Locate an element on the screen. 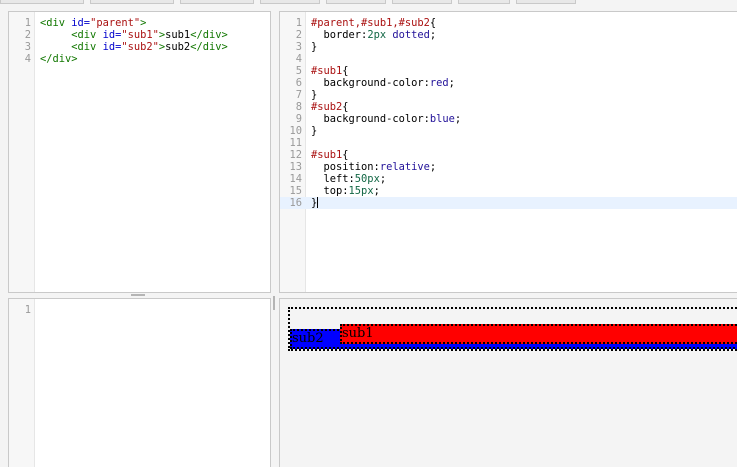 The width and height of the screenshot is (737, 467). code-text: } is located at coordinates (314, 47).